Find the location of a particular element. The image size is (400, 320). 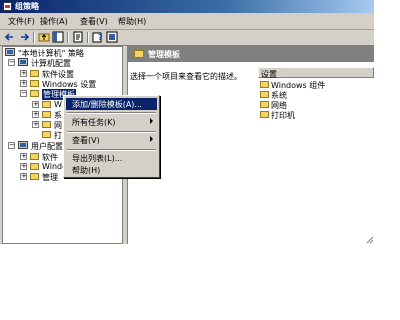

column-header-settings: 设置 is located at coordinates (316, 73).